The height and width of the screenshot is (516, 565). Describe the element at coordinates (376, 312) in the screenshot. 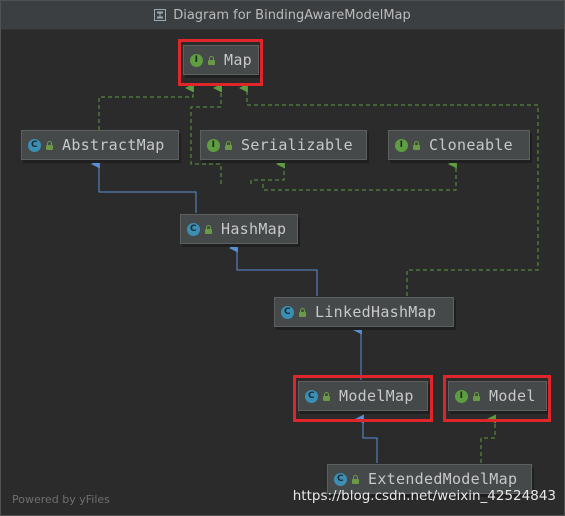

I see `node-label: LinkedHashMap` at that location.